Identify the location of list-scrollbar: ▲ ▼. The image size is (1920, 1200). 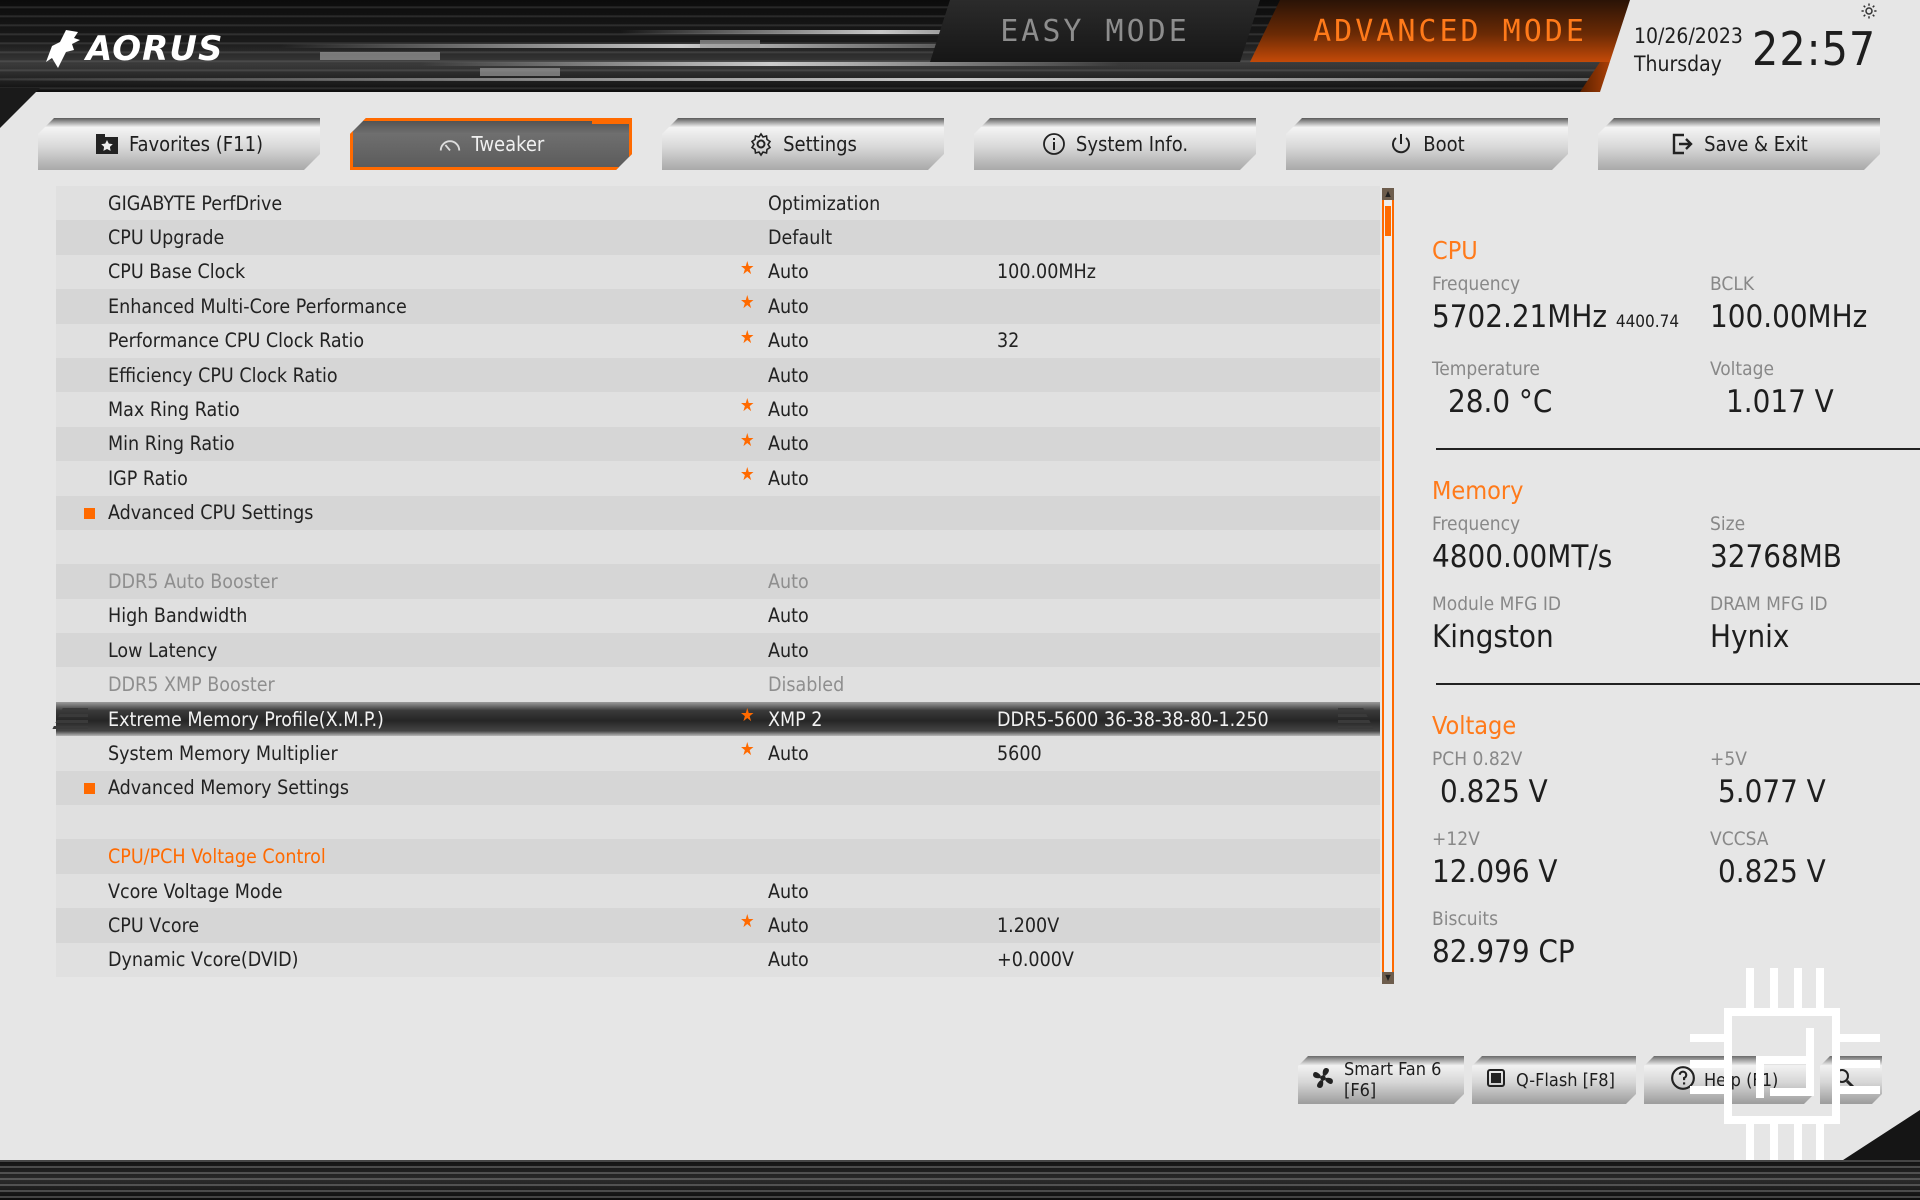
(1388, 586).